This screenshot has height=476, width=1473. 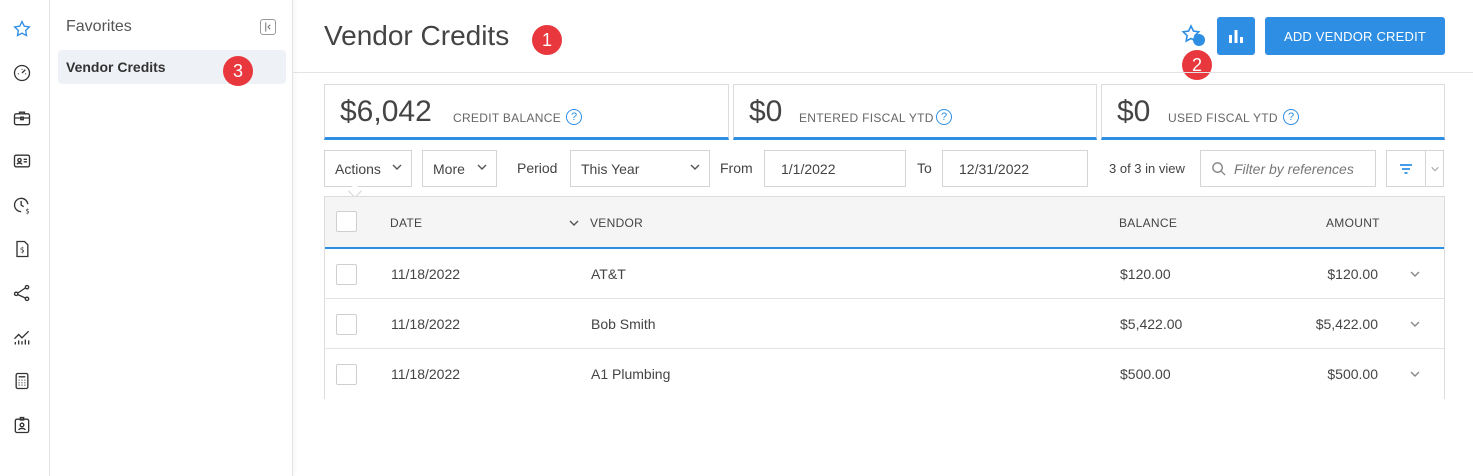 What do you see at coordinates (22, 29) in the screenshot?
I see `star-icon` at bounding box center [22, 29].